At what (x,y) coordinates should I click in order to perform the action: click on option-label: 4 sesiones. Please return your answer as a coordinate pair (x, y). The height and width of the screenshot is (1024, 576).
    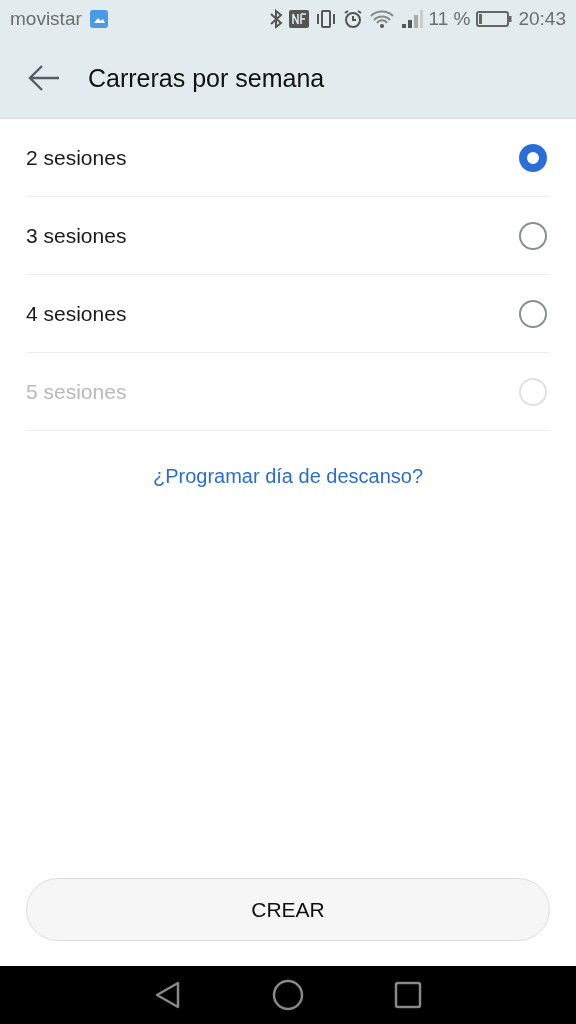
    Looking at the image, I should click on (76, 313).